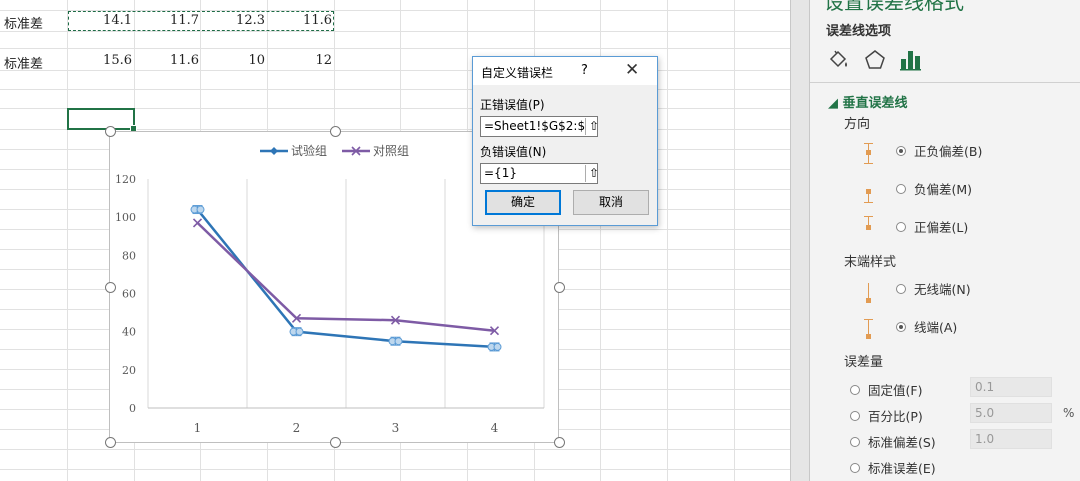 Image resolution: width=1080 pixels, height=481 pixels. What do you see at coordinates (1011, 439) in the screenshot?
I see `std-dev-input: 1.0` at bounding box center [1011, 439].